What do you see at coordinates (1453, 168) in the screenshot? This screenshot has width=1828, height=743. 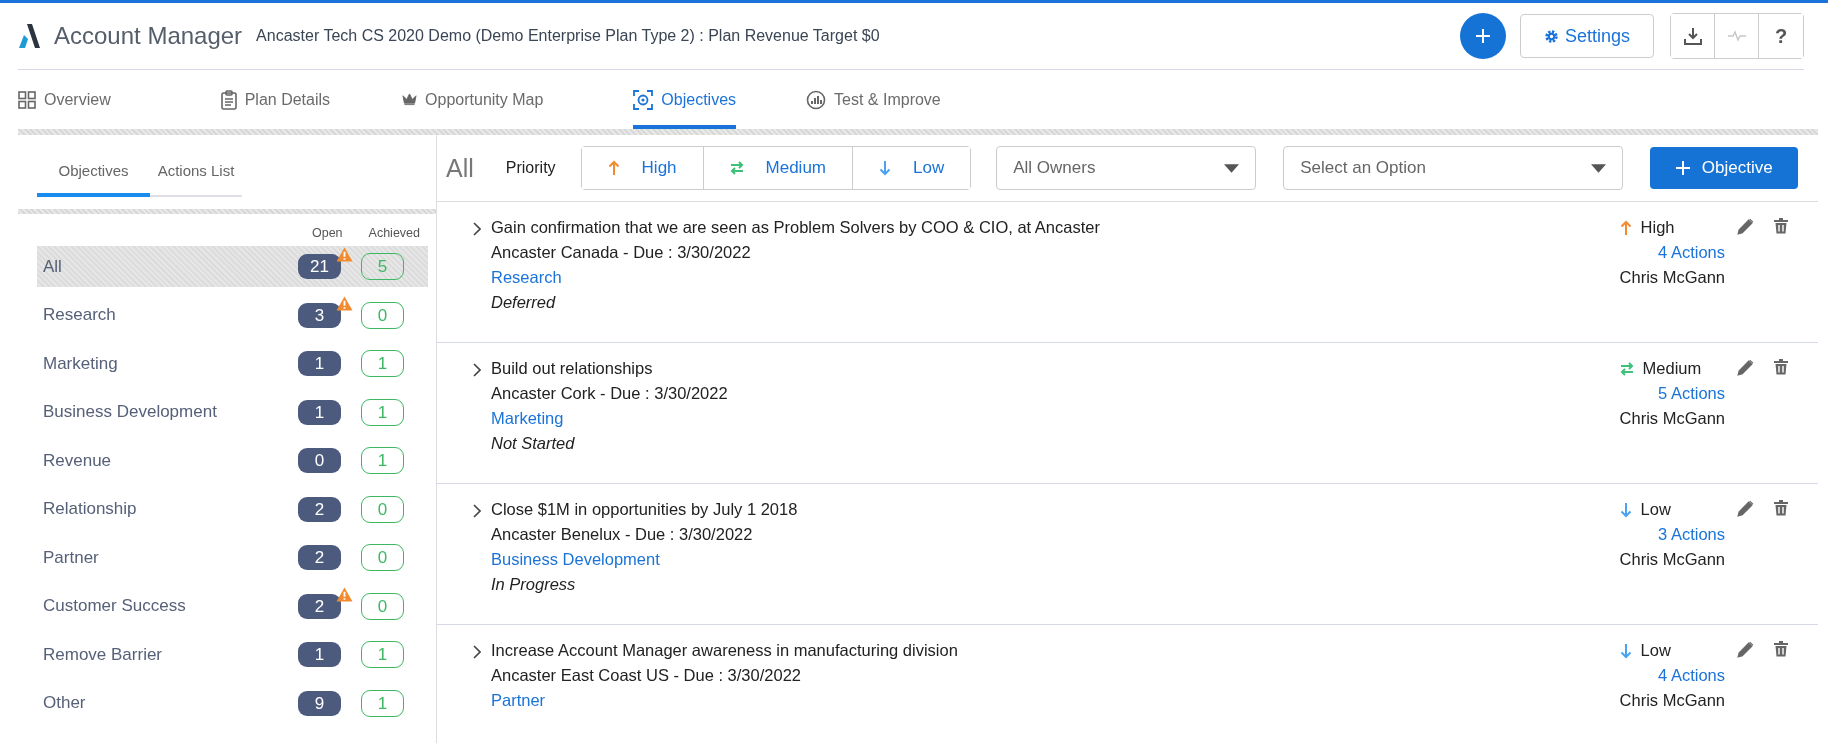 I see `option-select: Select an Option` at bounding box center [1453, 168].